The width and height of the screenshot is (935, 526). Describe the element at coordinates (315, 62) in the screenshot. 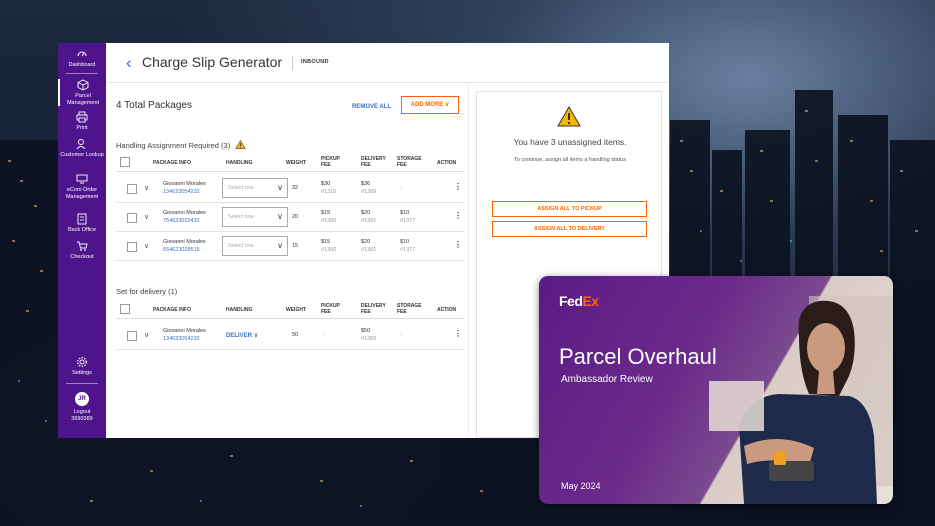

I see `mode-label: INBOUND` at that location.